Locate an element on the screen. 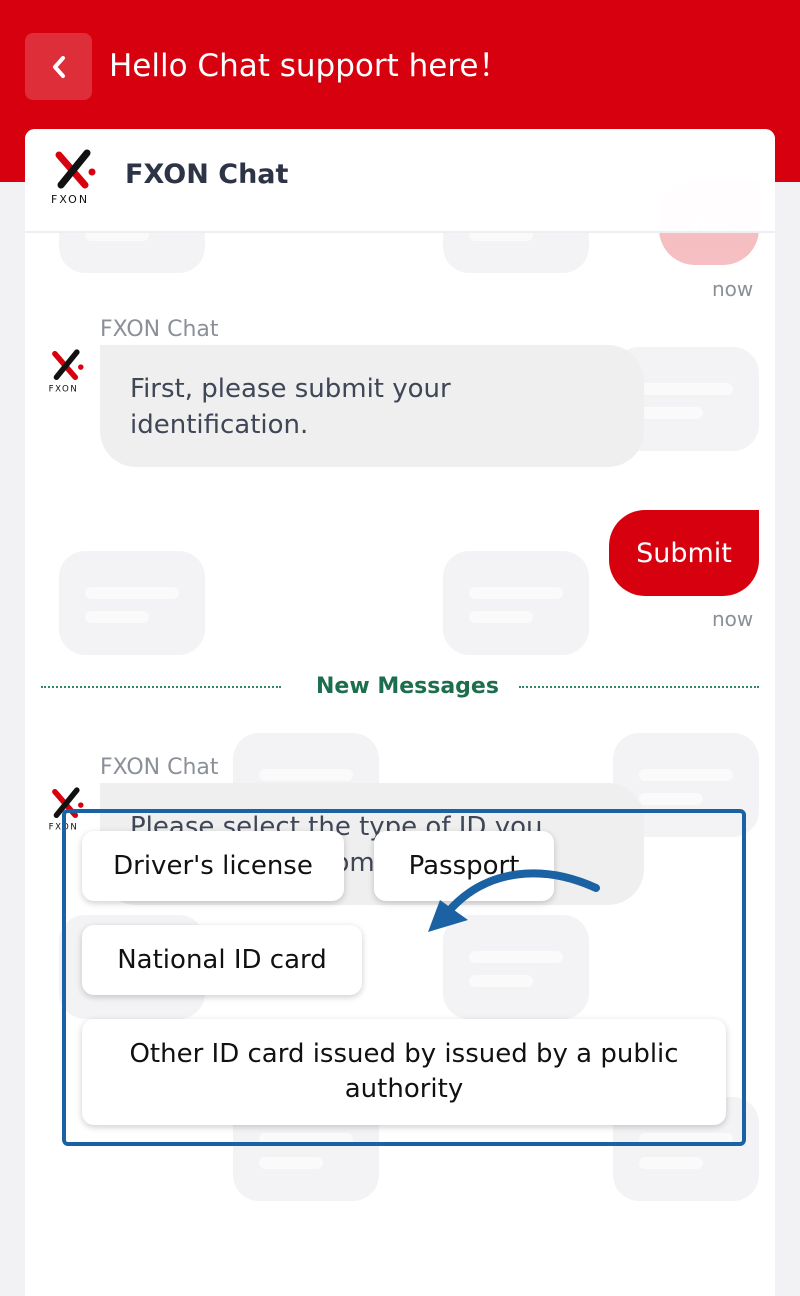 The height and width of the screenshot is (1296, 800). chat-header: FXON FXON Chat is located at coordinates (400, 181).